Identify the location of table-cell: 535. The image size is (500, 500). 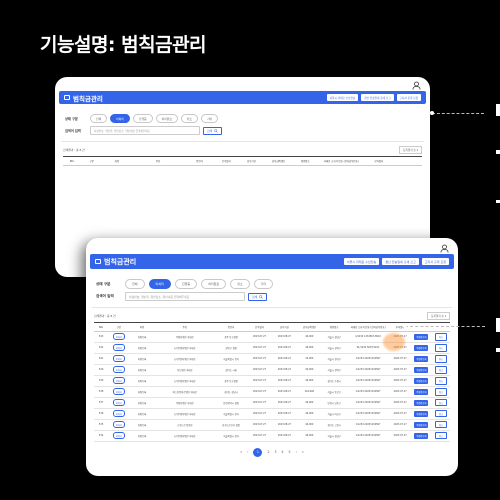
(101, 425).